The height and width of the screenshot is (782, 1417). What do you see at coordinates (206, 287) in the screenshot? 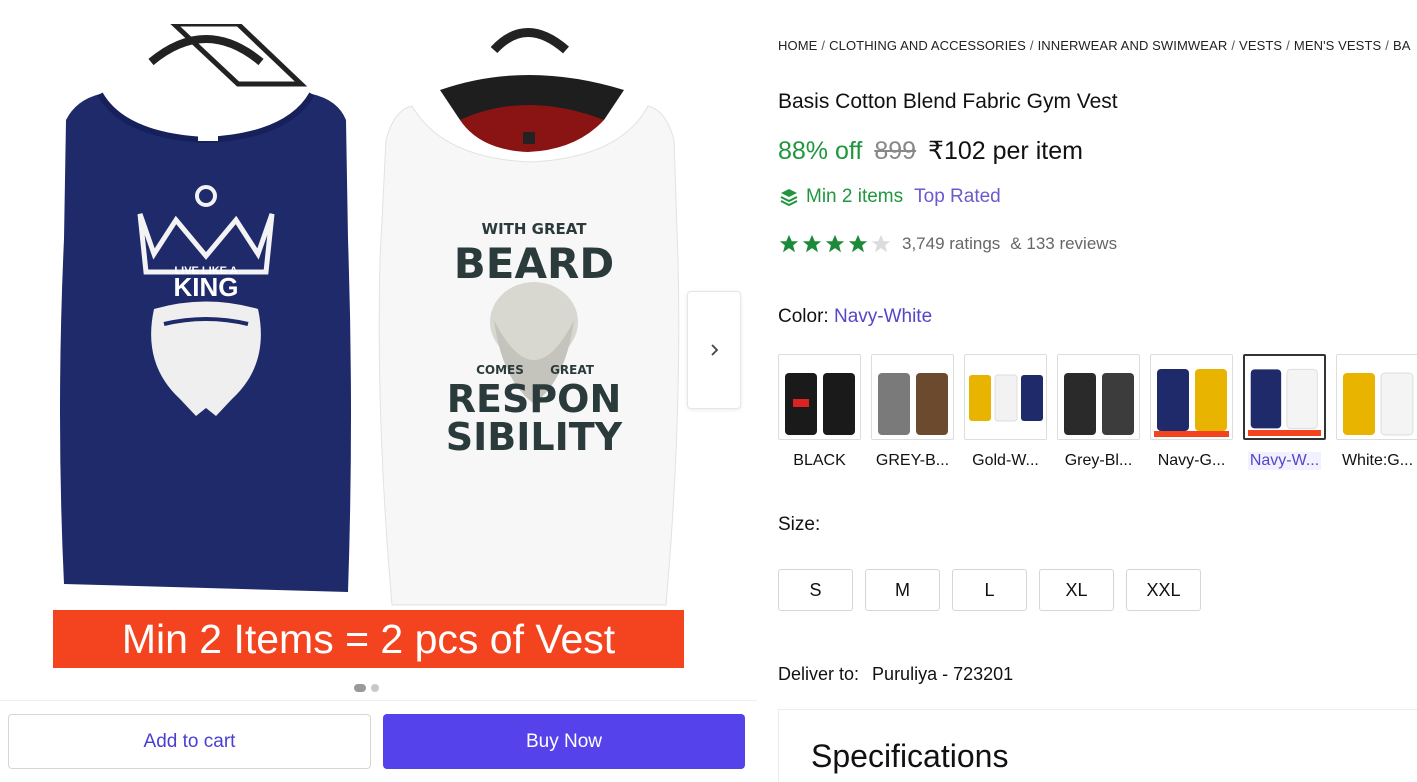
I see `vest-print-text-2: KING` at bounding box center [206, 287].